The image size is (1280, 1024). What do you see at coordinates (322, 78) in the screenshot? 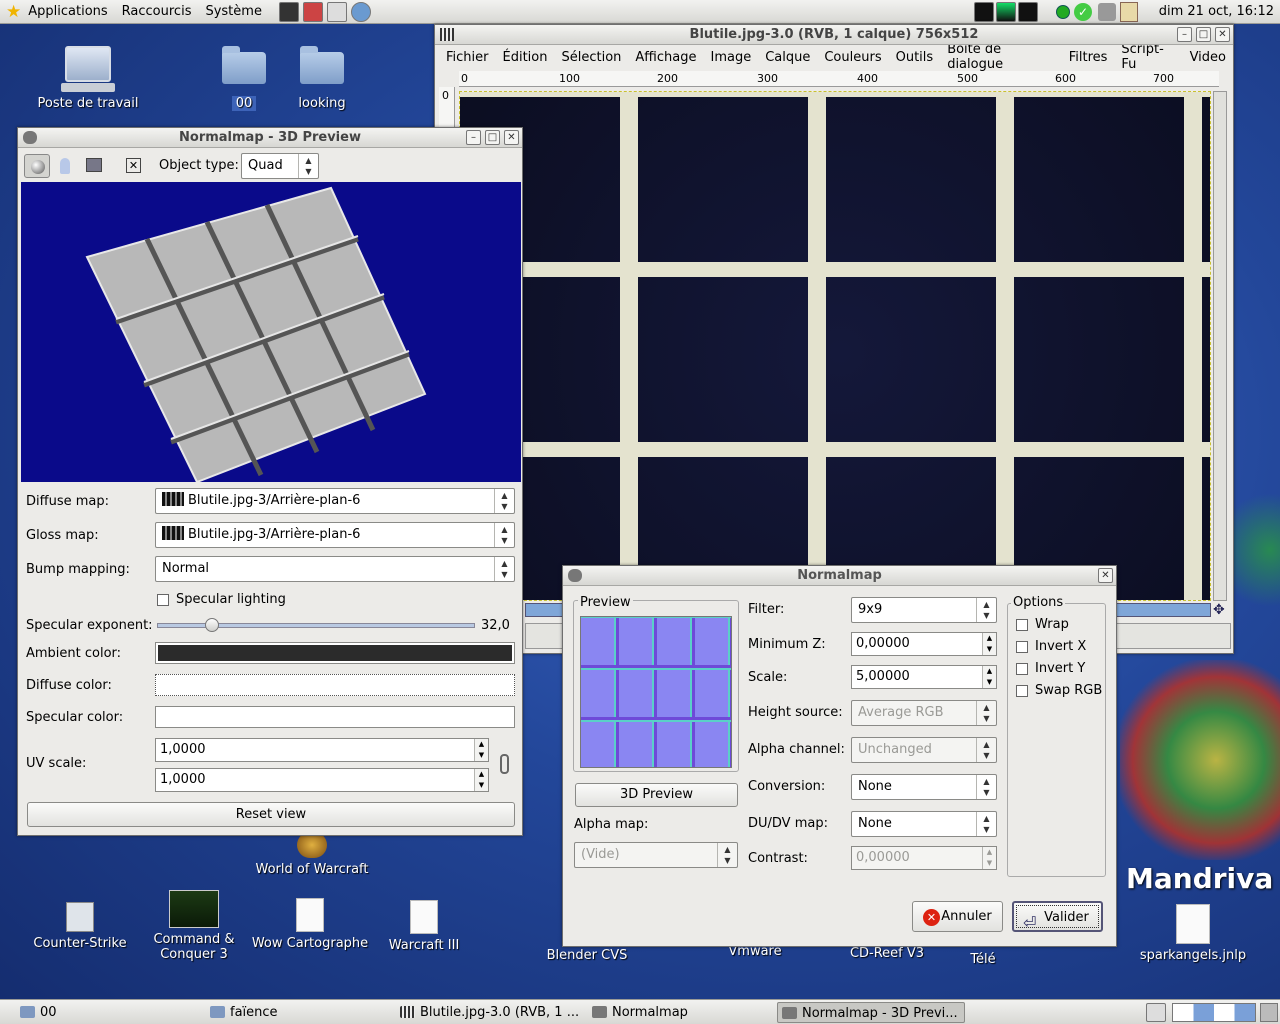
I see `desktop-icon-folder-looking: looking` at bounding box center [322, 78].